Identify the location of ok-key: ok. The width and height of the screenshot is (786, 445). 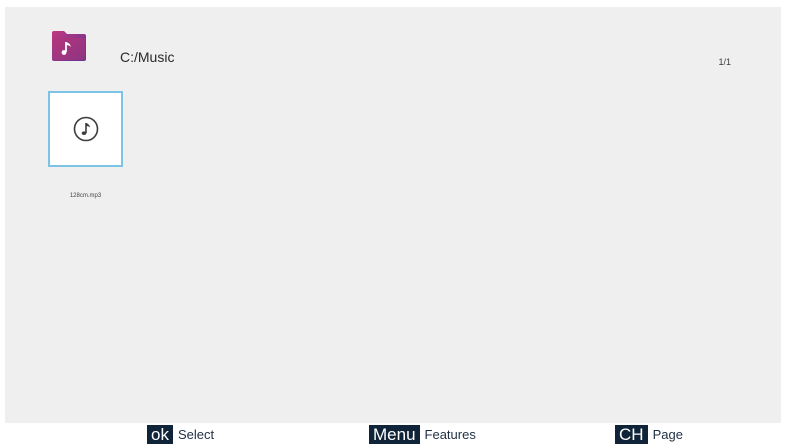
(160, 434).